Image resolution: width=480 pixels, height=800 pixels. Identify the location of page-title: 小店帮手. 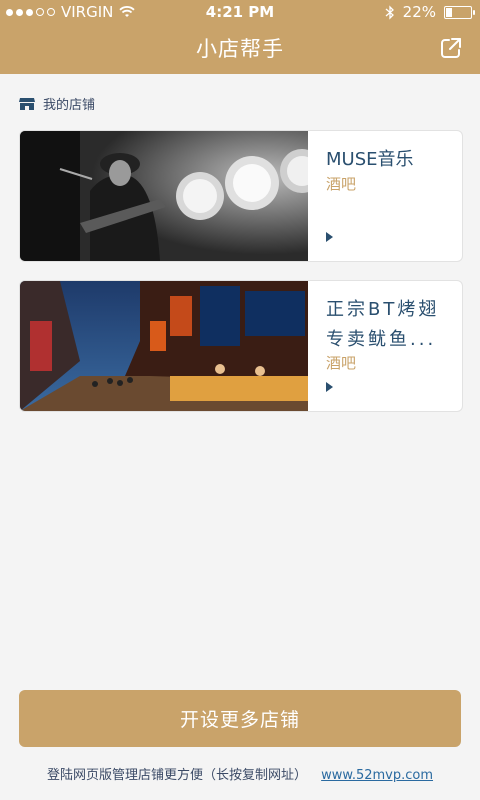
(240, 49).